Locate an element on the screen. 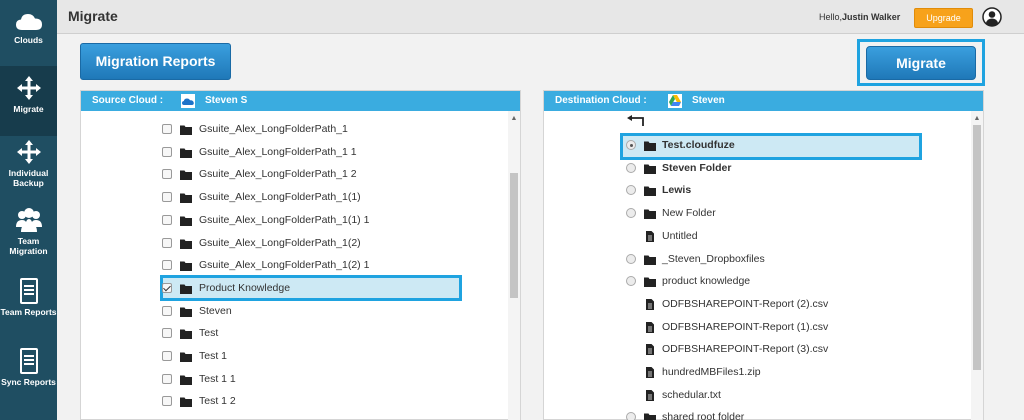  source-folder-row: Product Knowledge is located at coordinates (307, 289).